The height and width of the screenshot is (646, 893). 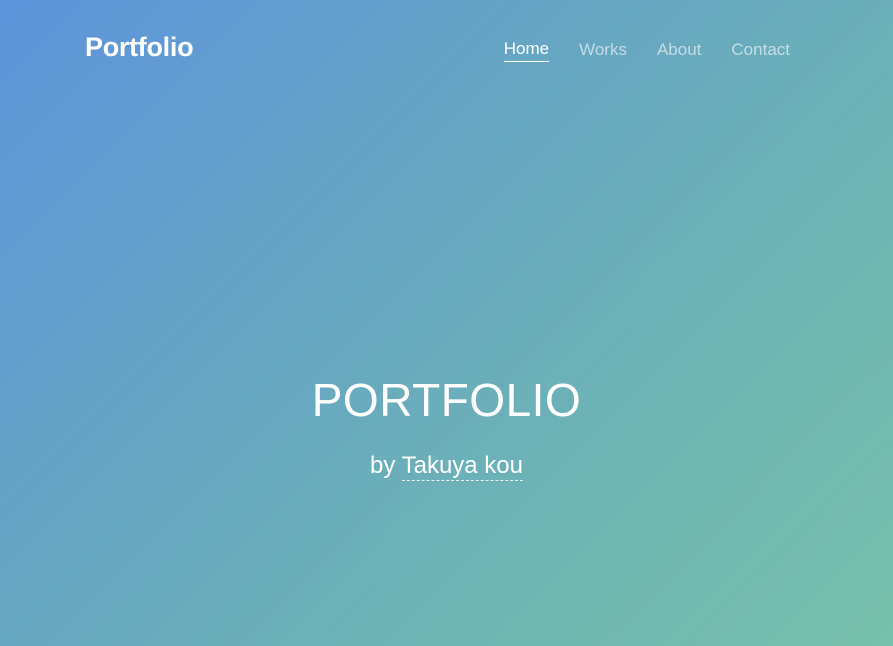 I want to click on author-link: Takuya kou, so click(x=462, y=466).